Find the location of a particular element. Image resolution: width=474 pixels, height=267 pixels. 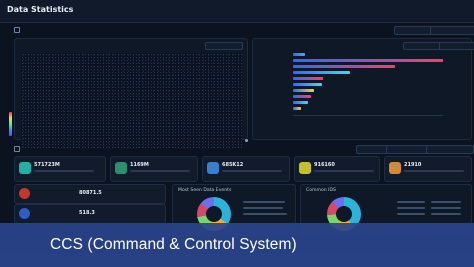

database-icon is located at coordinates (24, 213).